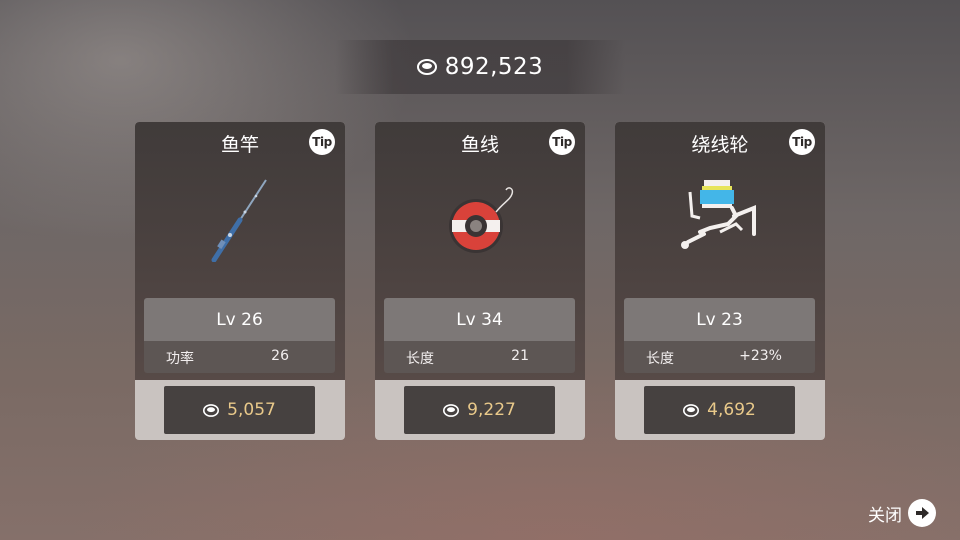 This screenshot has height=540, width=960. Describe the element at coordinates (719, 319) in the screenshot. I see `level-label: Lv 23` at that location.